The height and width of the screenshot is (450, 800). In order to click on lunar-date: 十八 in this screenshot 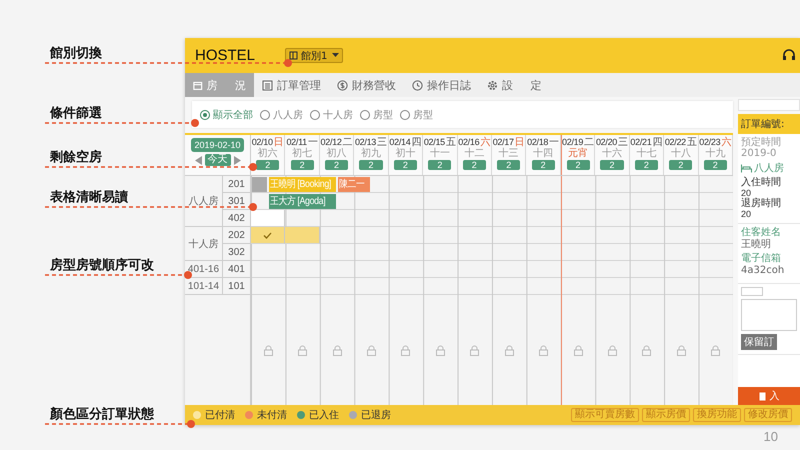, I will do `click(680, 154)`.